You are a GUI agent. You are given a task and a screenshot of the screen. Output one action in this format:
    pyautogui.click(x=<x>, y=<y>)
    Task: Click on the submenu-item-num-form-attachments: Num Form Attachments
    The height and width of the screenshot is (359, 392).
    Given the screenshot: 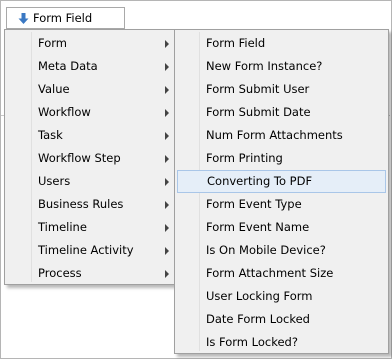 What is the action you would take?
    pyautogui.click(x=281, y=135)
    